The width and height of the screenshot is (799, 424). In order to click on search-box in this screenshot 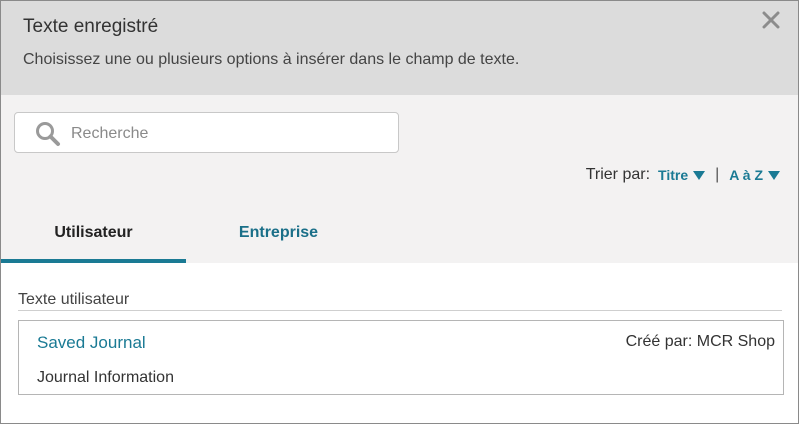, I will do `click(206, 132)`.